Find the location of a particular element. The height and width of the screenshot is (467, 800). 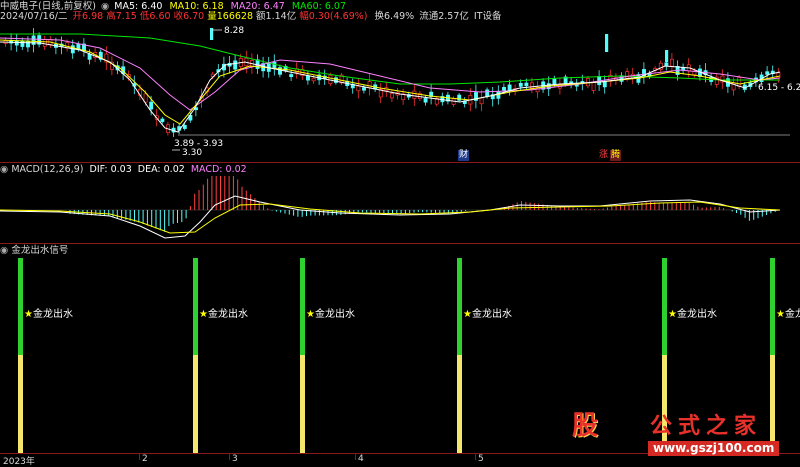

quote-low: 低6.60 is located at coordinates (155, 16).